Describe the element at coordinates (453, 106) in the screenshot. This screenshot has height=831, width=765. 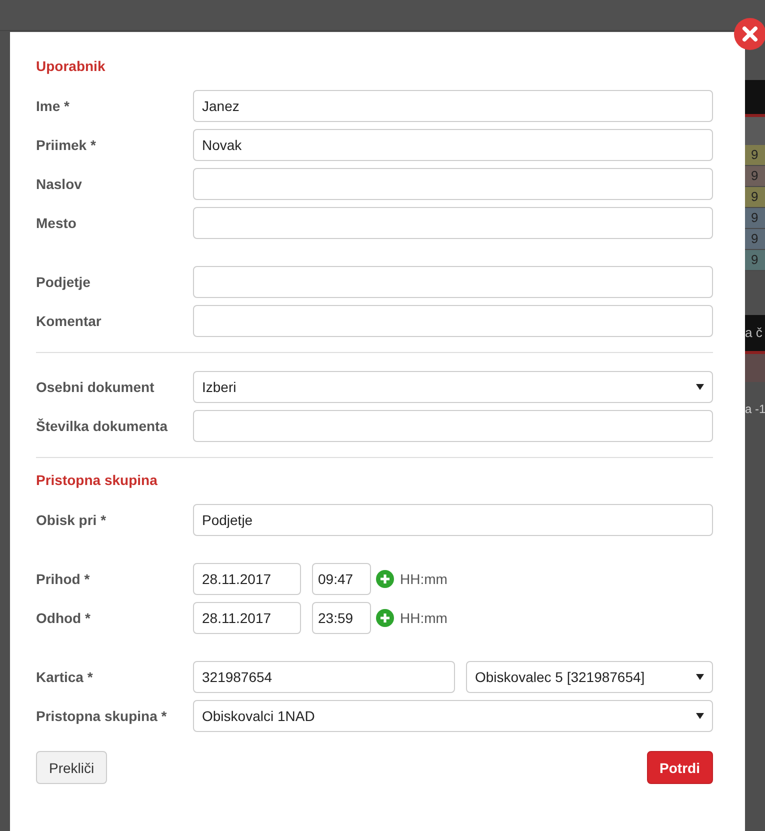
I see `input-field: Janez` at that location.